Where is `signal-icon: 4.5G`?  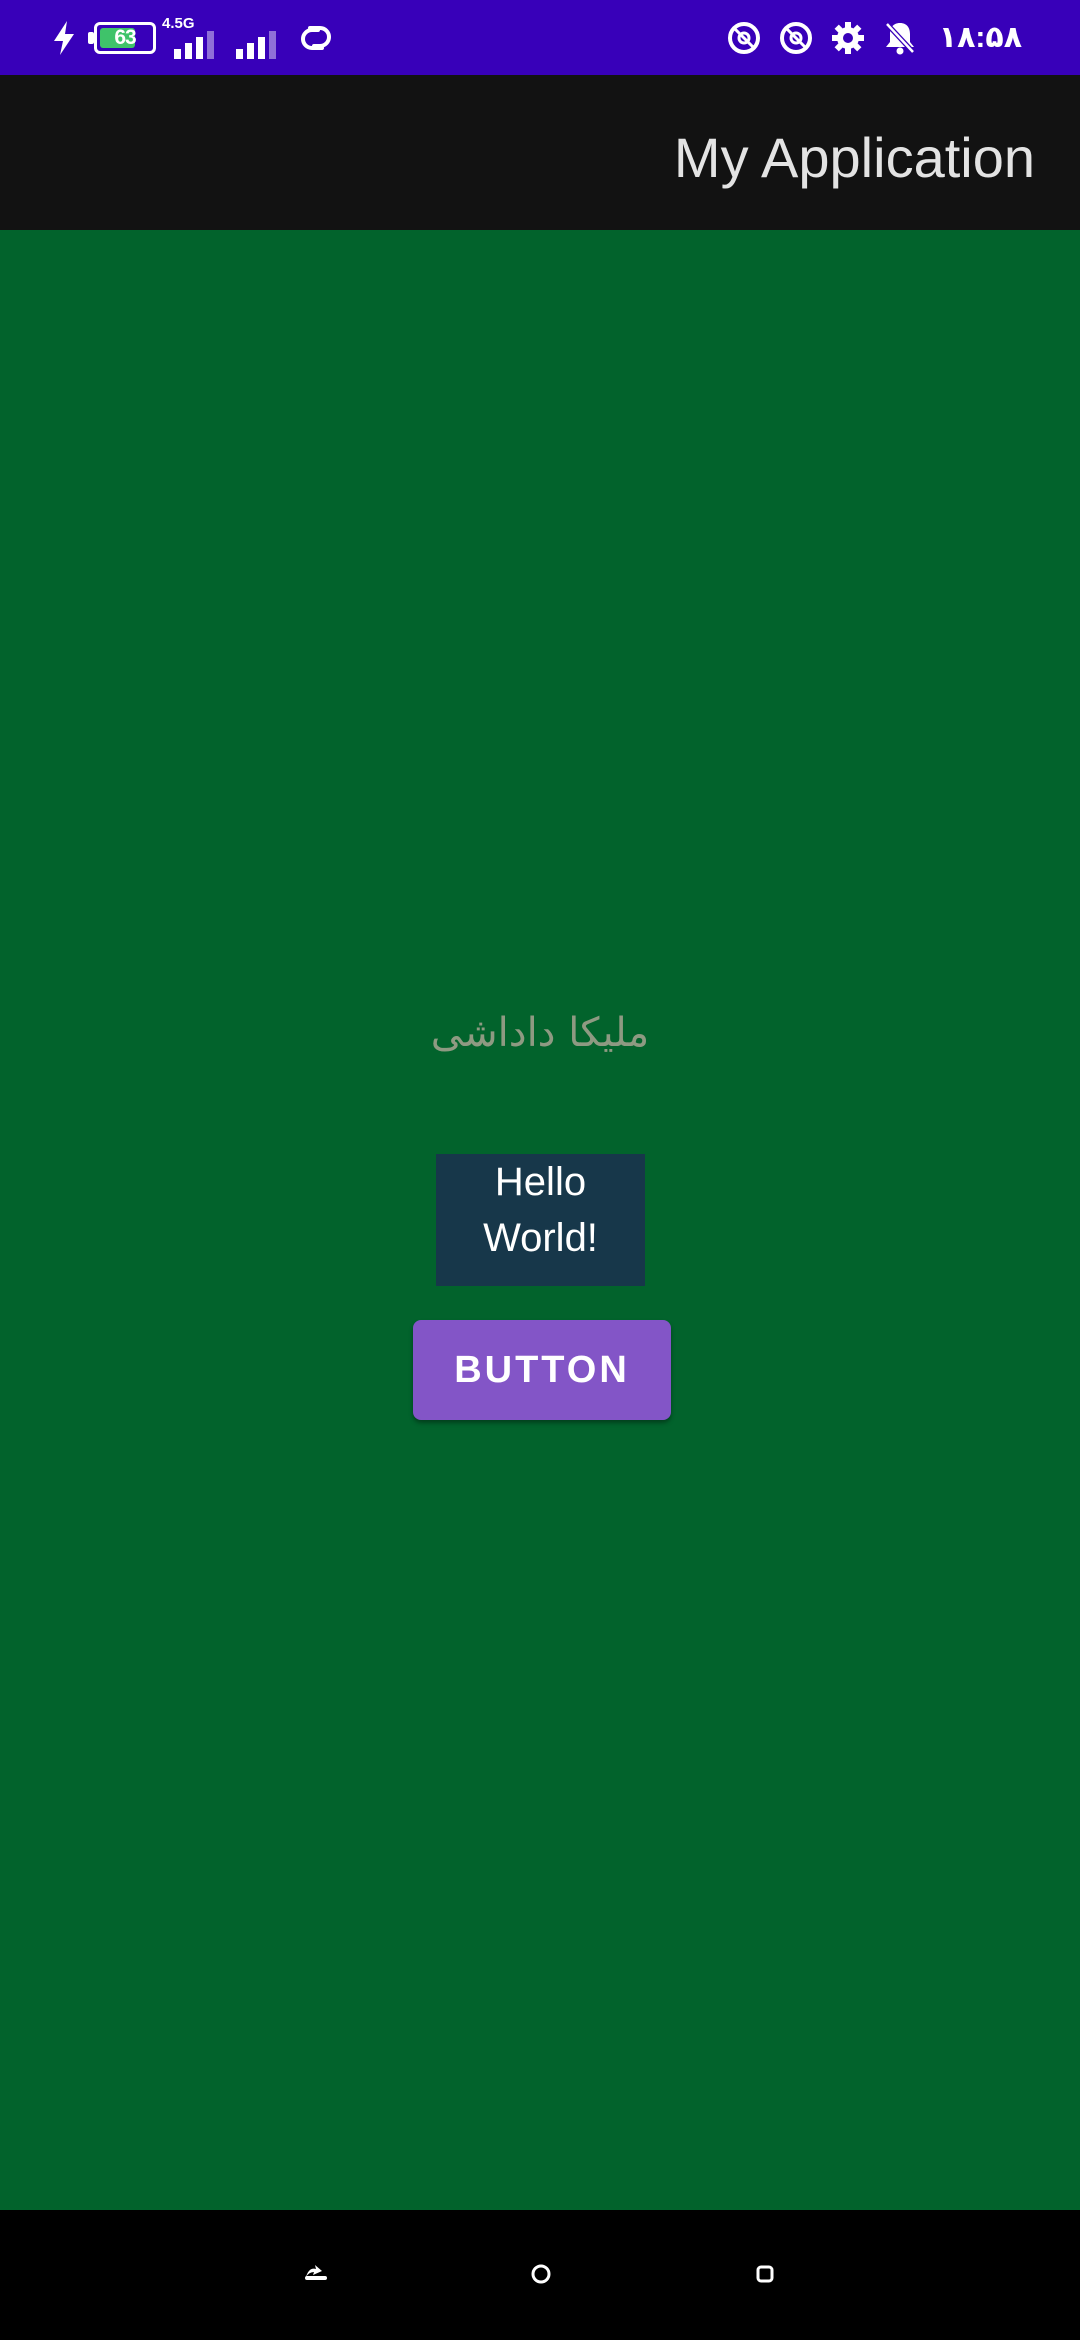 signal-icon: 4.5G is located at coordinates (190, 37).